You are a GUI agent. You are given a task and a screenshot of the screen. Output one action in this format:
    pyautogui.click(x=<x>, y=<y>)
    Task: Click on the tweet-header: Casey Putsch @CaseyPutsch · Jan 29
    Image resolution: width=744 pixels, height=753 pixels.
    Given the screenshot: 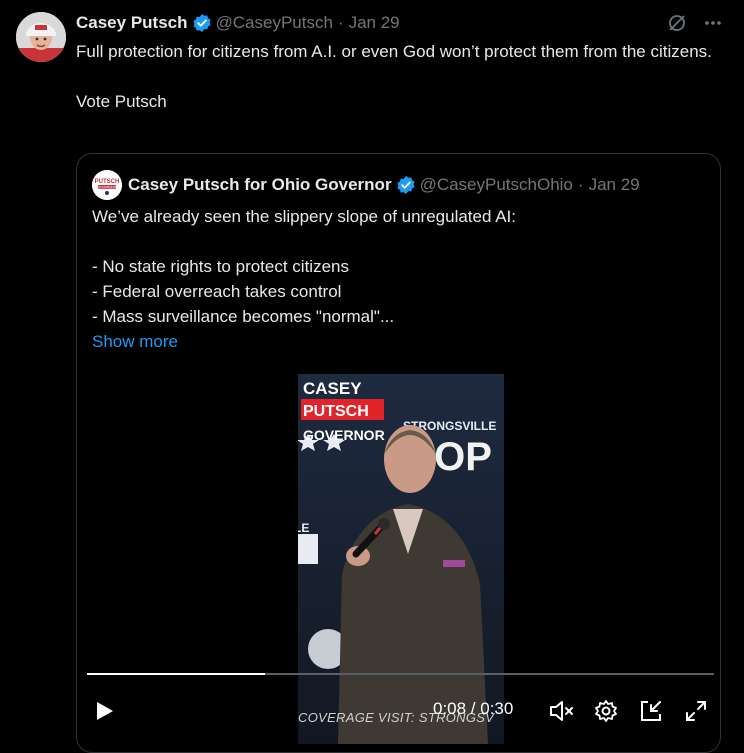 What is the action you would take?
    pyautogui.click(x=238, y=23)
    